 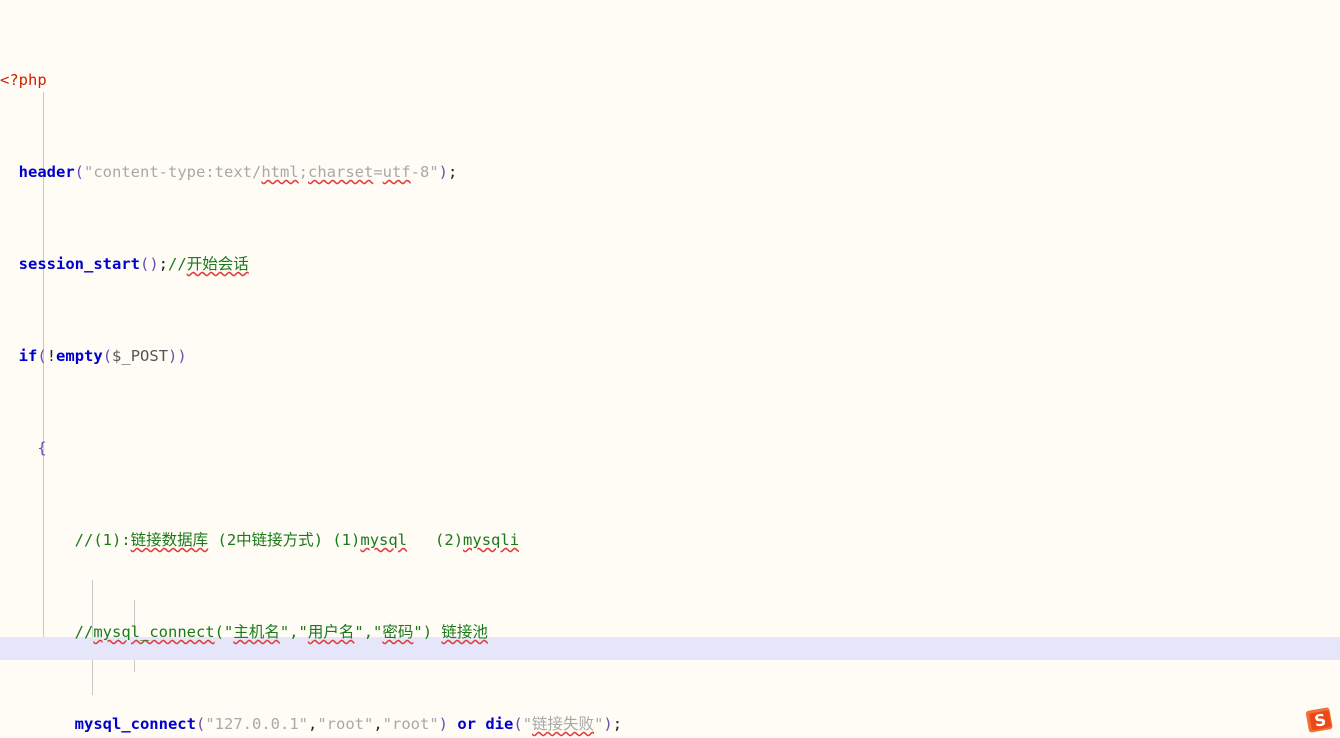 I want to click on code-line-5: {, so click(x=670, y=448).